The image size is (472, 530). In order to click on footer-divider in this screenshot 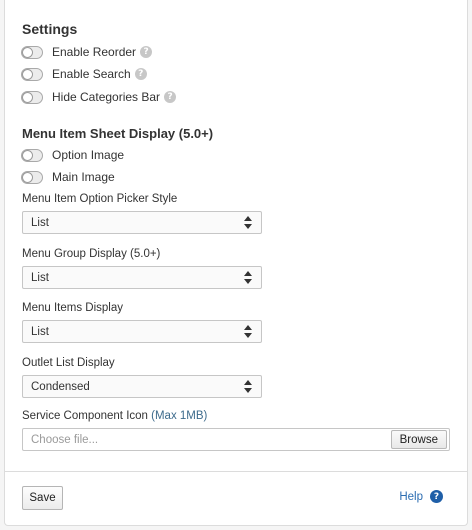, I will do `click(236, 471)`.